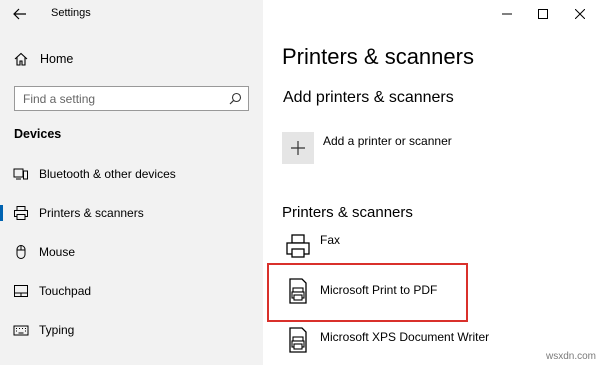 Image resolution: width=600 pixels, height=365 pixels. Describe the element at coordinates (235, 98) in the screenshot. I see `search-icon` at that location.